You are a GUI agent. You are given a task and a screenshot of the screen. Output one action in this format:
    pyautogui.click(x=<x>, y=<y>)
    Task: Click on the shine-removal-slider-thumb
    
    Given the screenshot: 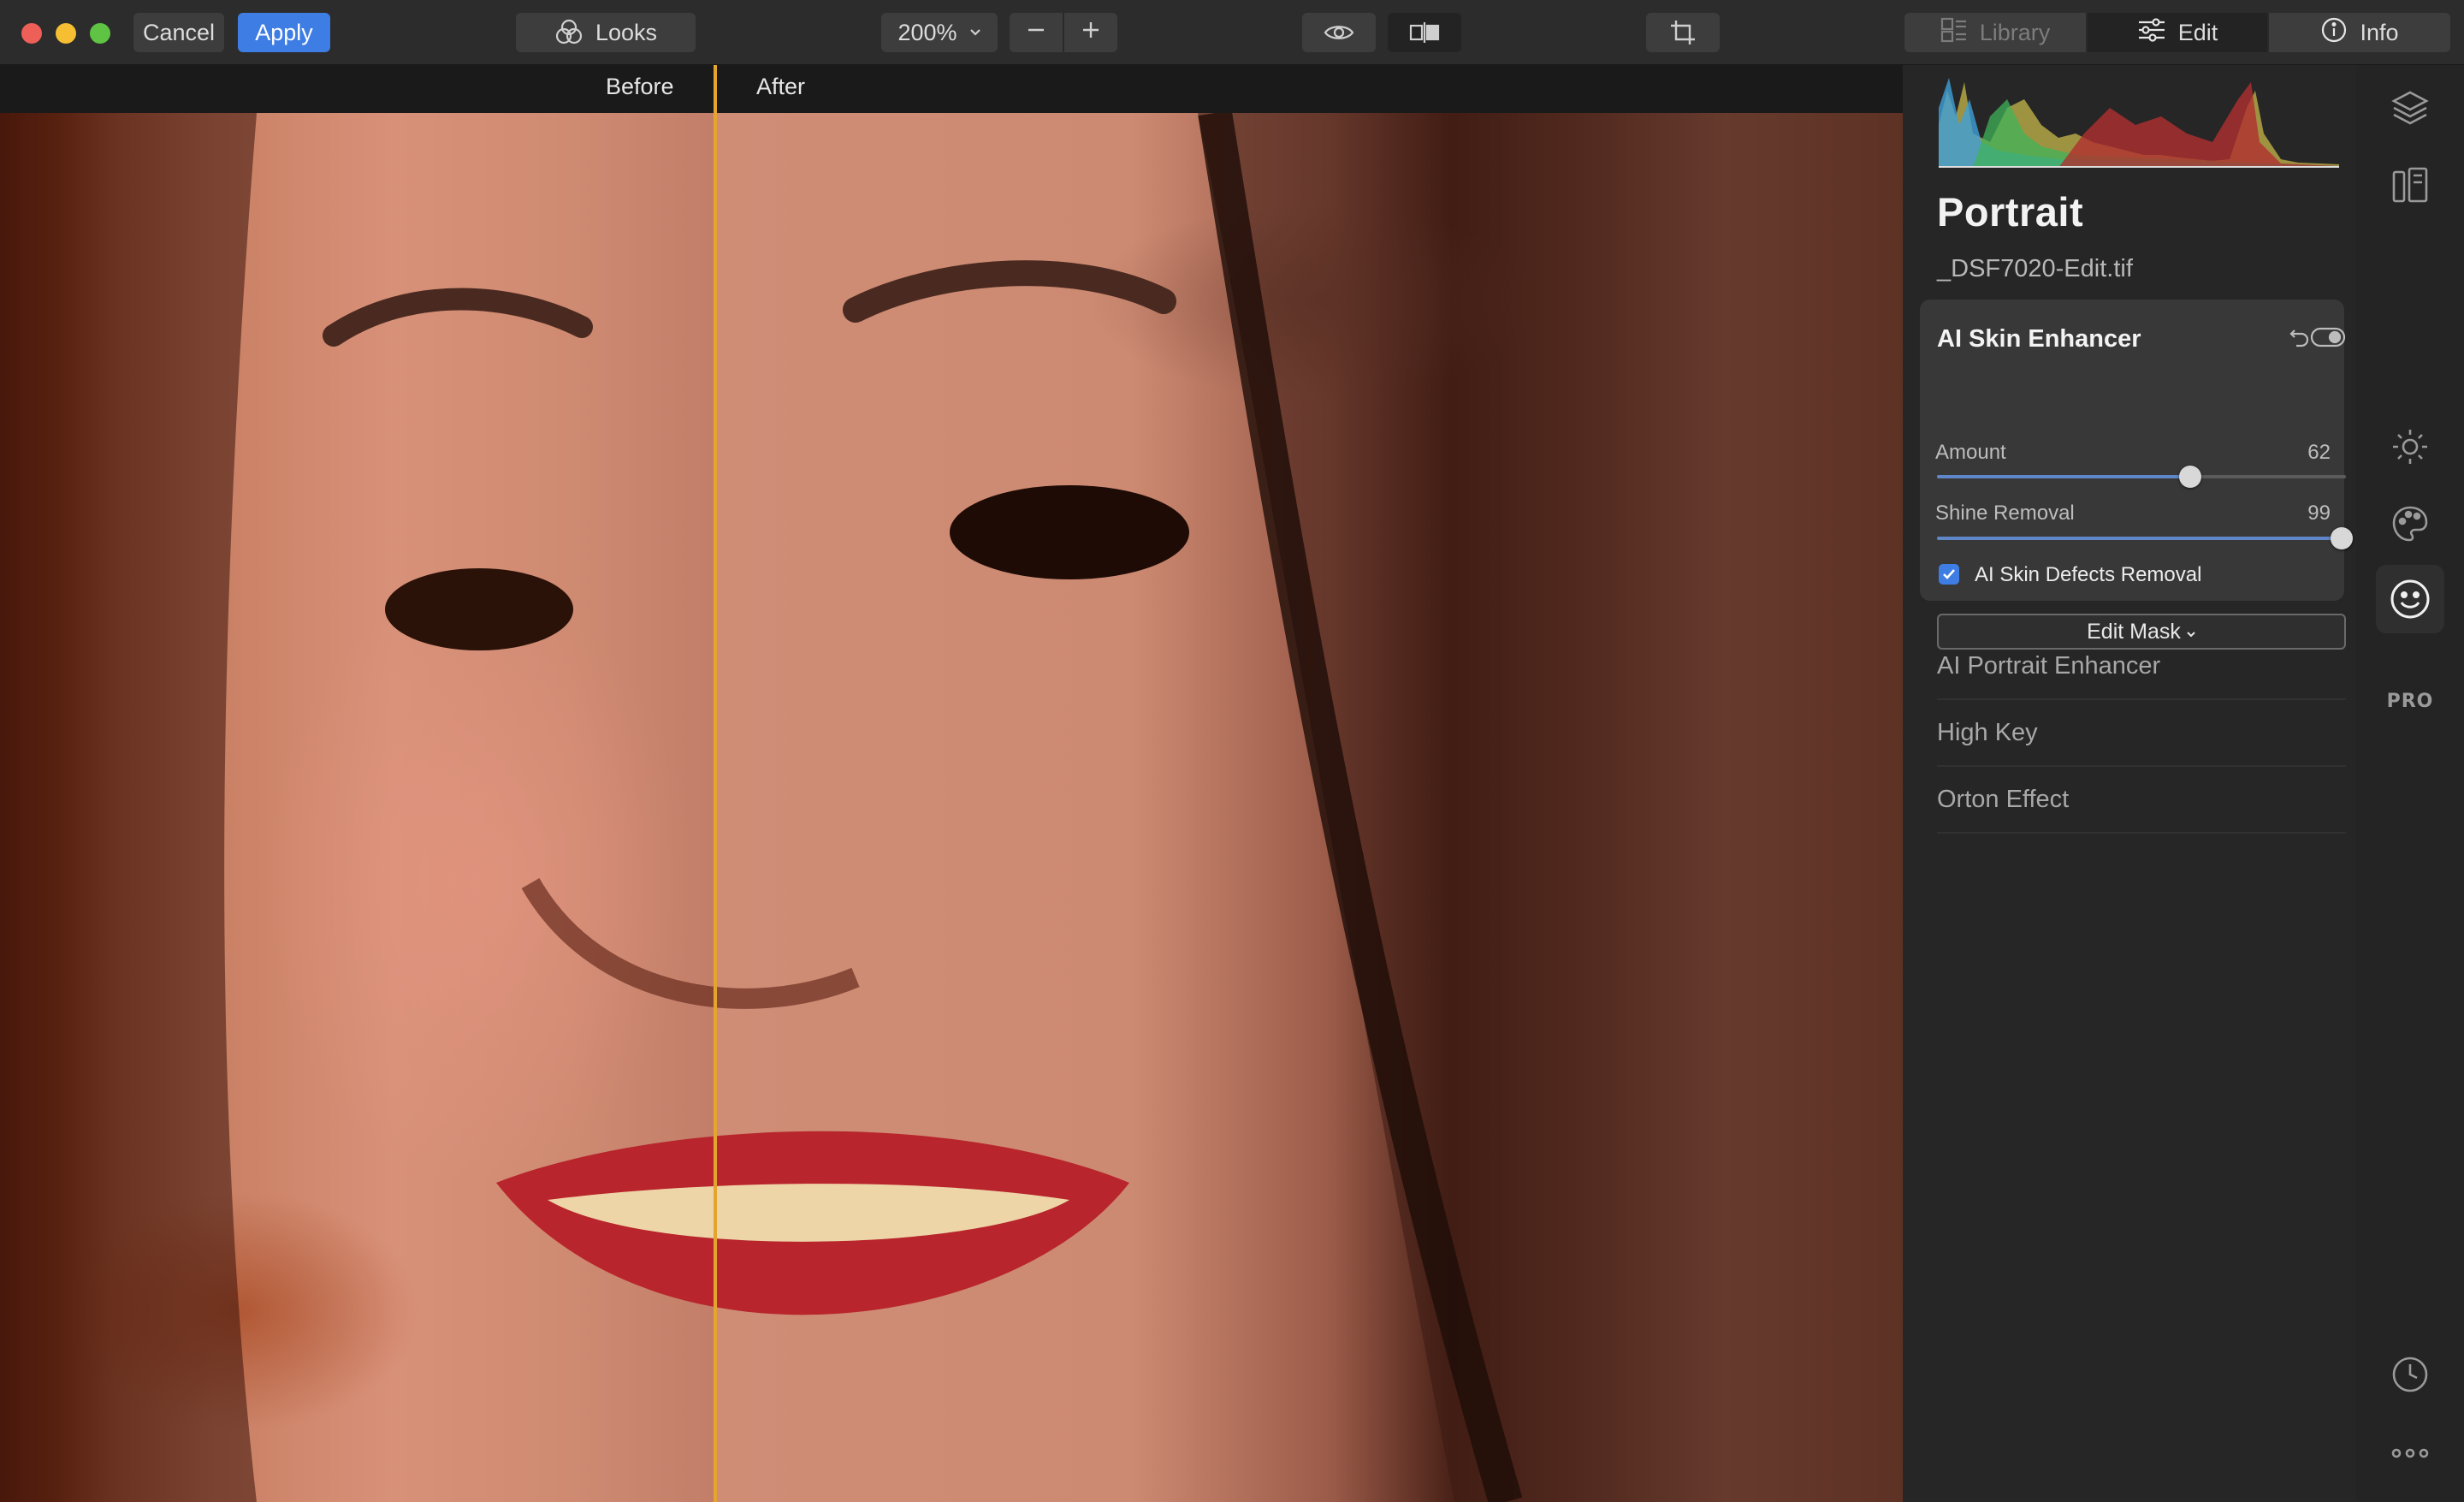 What is the action you would take?
    pyautogui.click(x=2342, y=538)
    